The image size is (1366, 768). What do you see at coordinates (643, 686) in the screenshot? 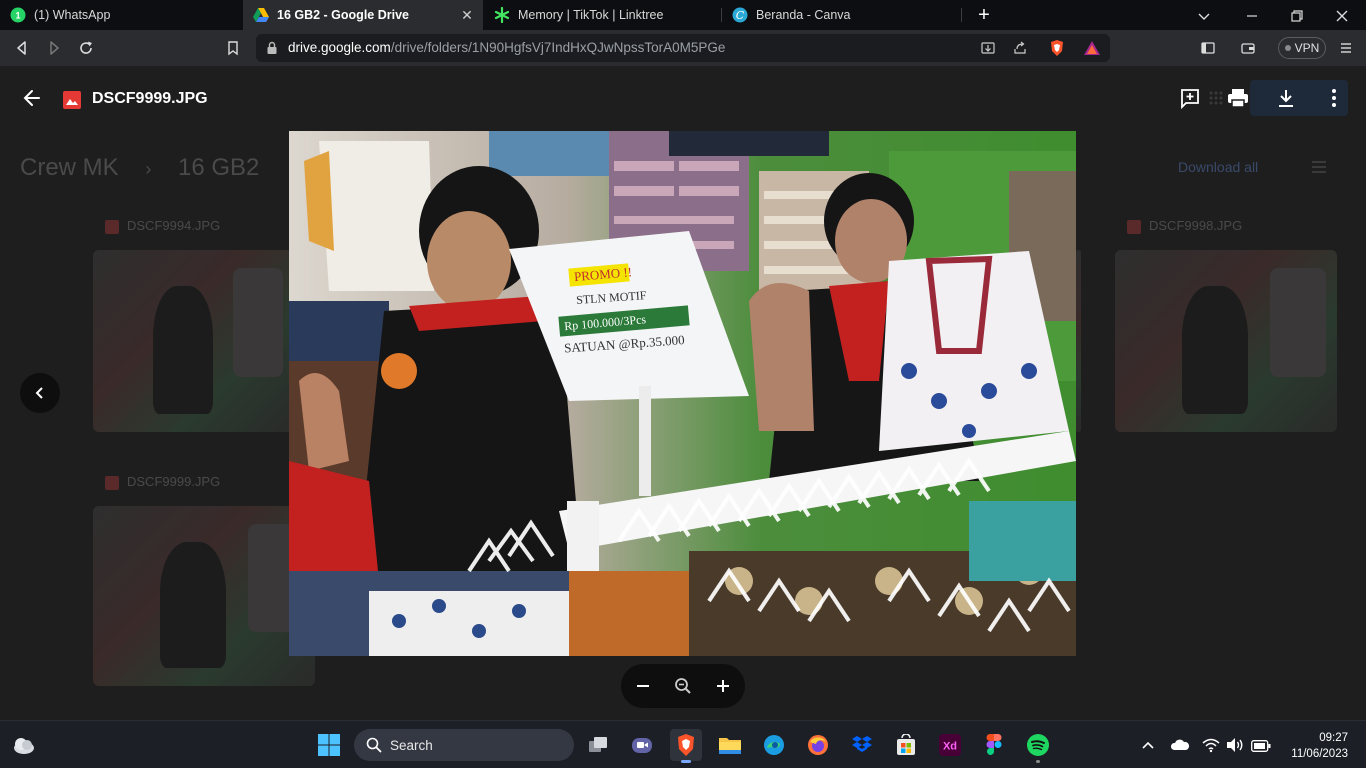
I see `zoom-out-icon` at bounding box center [643, 686].